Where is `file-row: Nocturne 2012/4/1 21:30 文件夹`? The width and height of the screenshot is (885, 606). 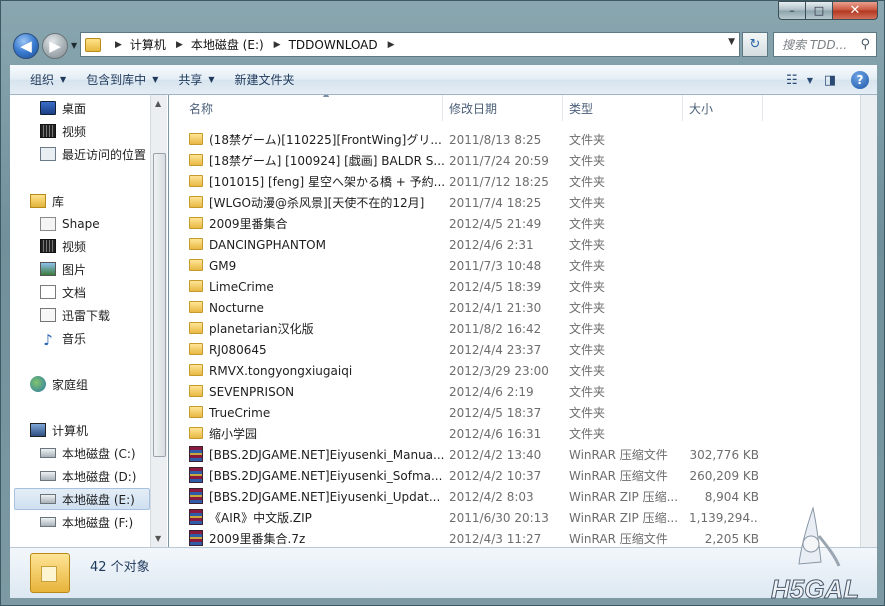
file-row: Nocturne 2012/4/1 21:30 文件夹 is located at coordinates (473, 307).